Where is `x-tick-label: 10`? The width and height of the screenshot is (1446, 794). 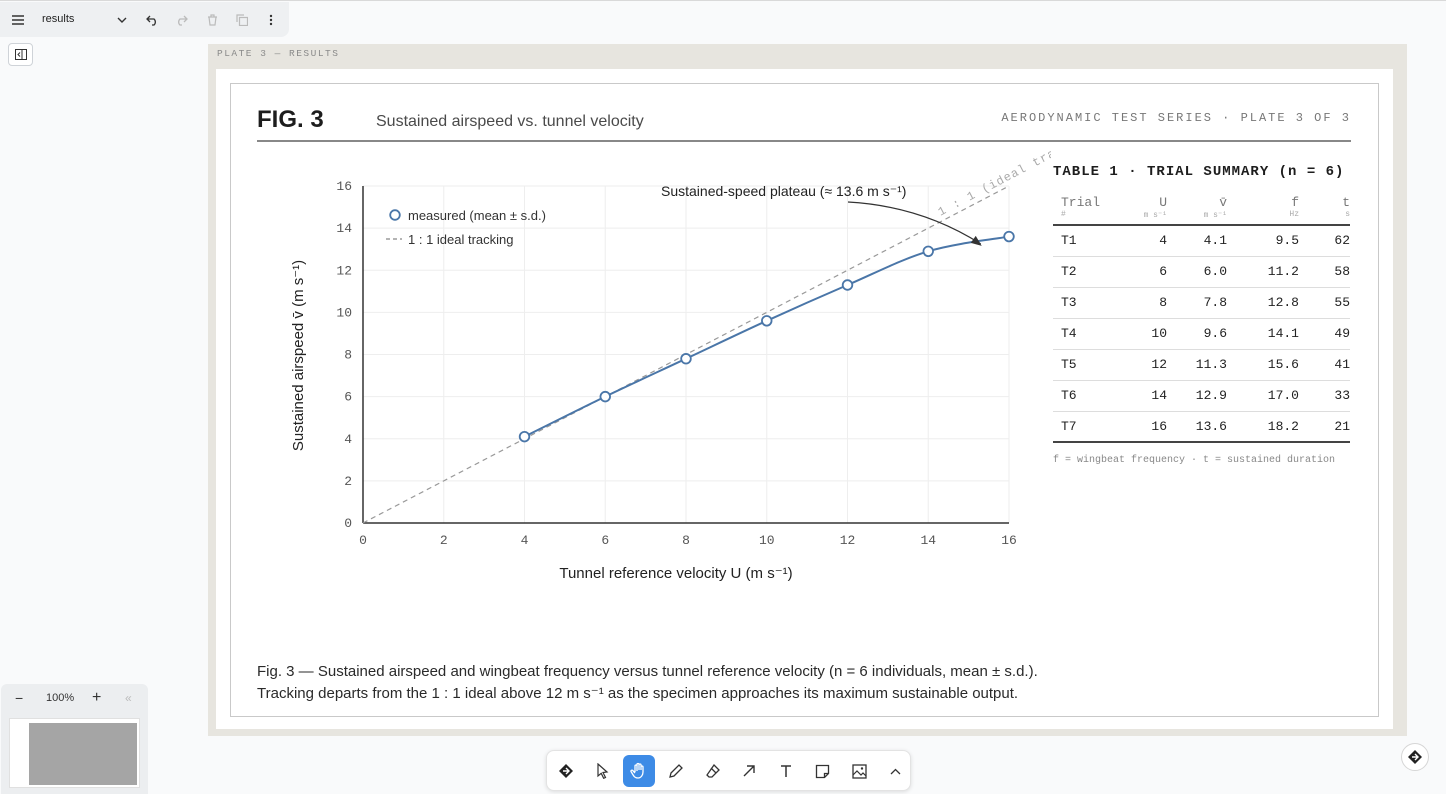 x-tick-label: 10 is located at coordinates (767, 540).